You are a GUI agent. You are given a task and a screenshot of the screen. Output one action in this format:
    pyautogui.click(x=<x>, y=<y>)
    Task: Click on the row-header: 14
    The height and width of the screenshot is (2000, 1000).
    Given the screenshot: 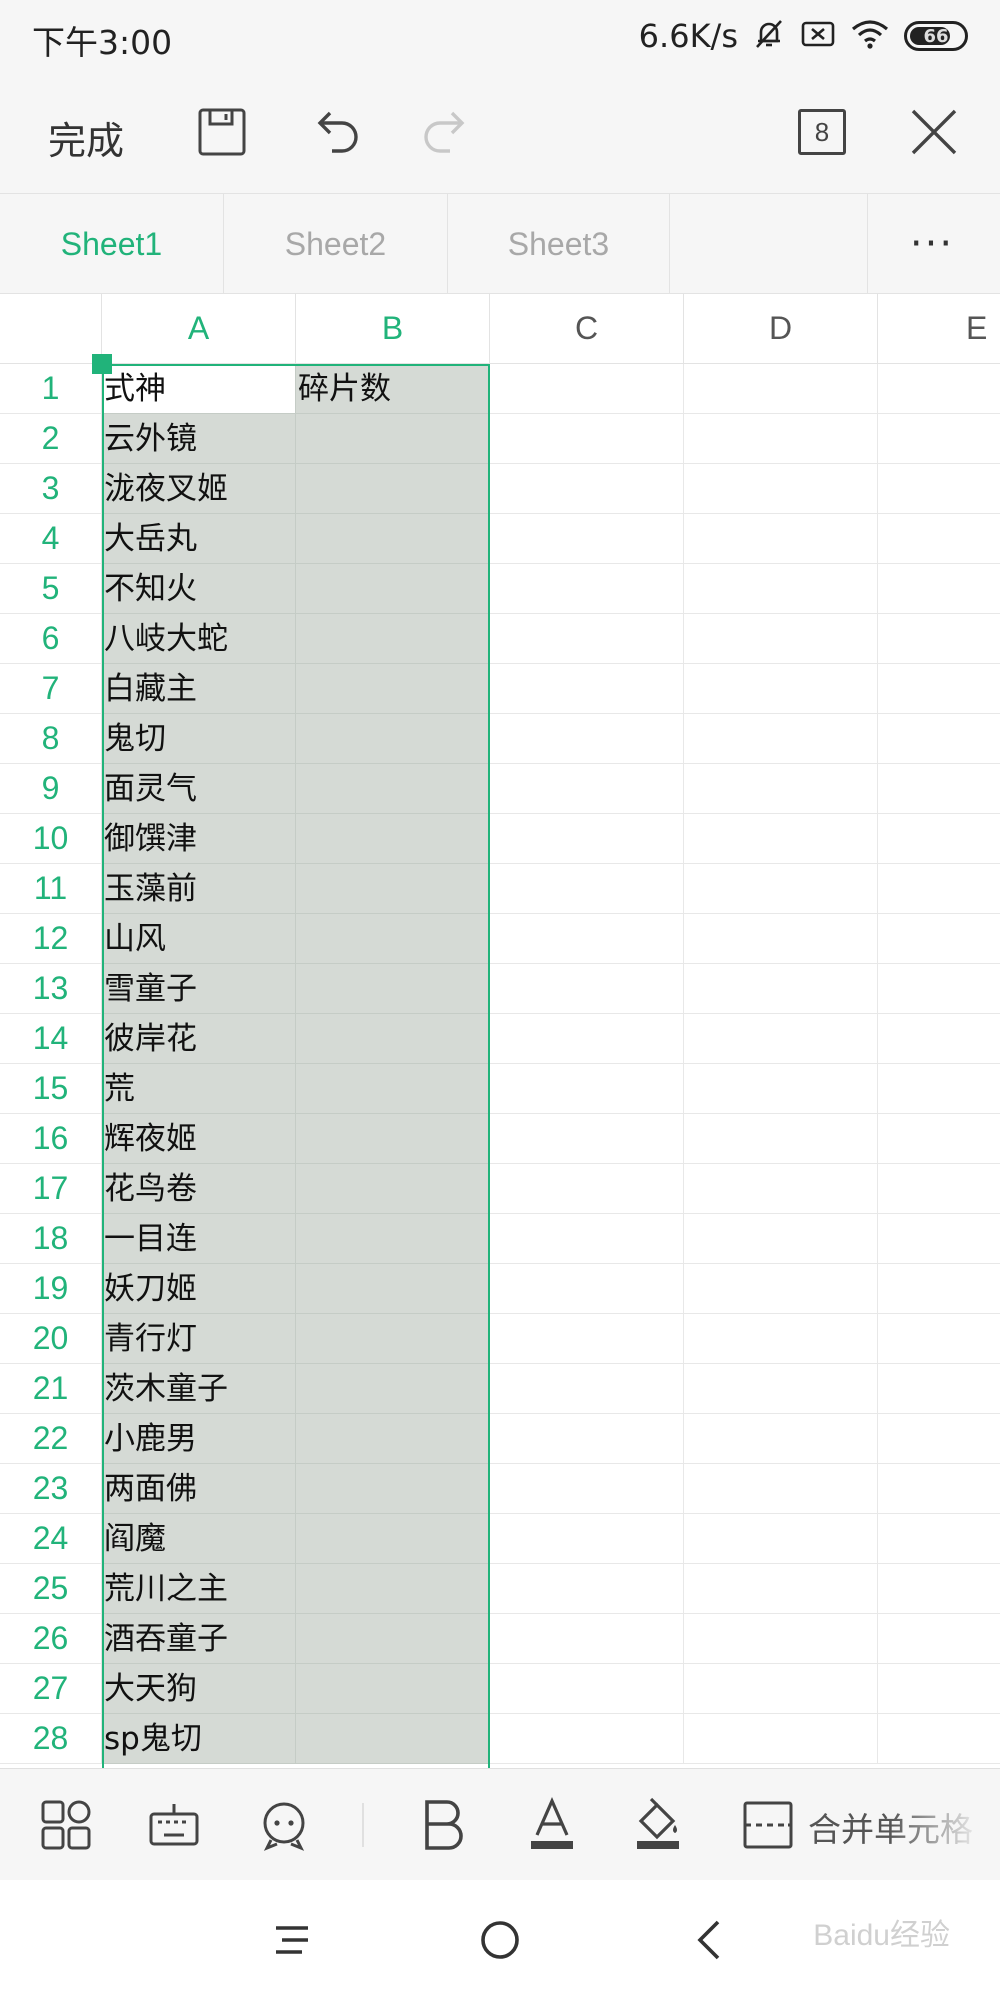 What is the action you would take?
    pyautogui.click(x=51, y=1039)
    